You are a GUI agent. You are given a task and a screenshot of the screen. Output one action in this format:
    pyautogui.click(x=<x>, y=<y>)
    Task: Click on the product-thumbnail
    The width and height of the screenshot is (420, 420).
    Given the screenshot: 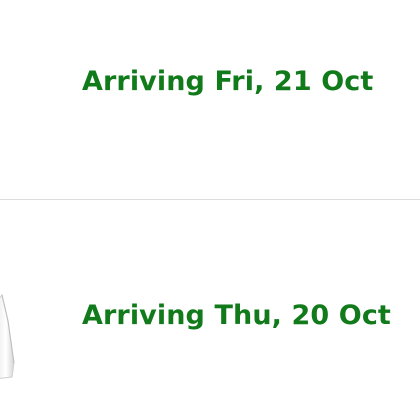 What is the action you would take?
    pyautogui.click(x=9, y=337)
    